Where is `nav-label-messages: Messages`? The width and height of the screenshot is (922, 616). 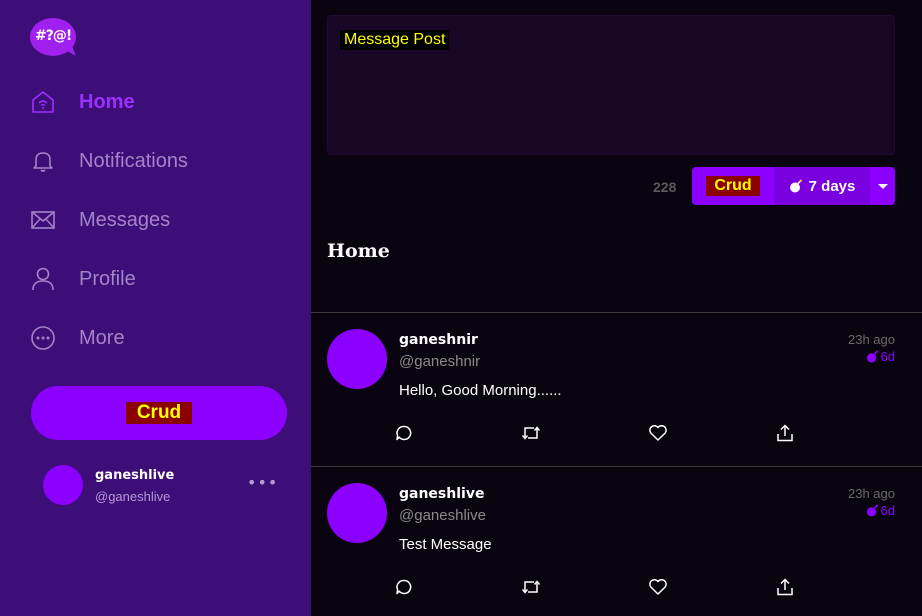 nav-label-messages: Messages is located at coordinates (125, 219).